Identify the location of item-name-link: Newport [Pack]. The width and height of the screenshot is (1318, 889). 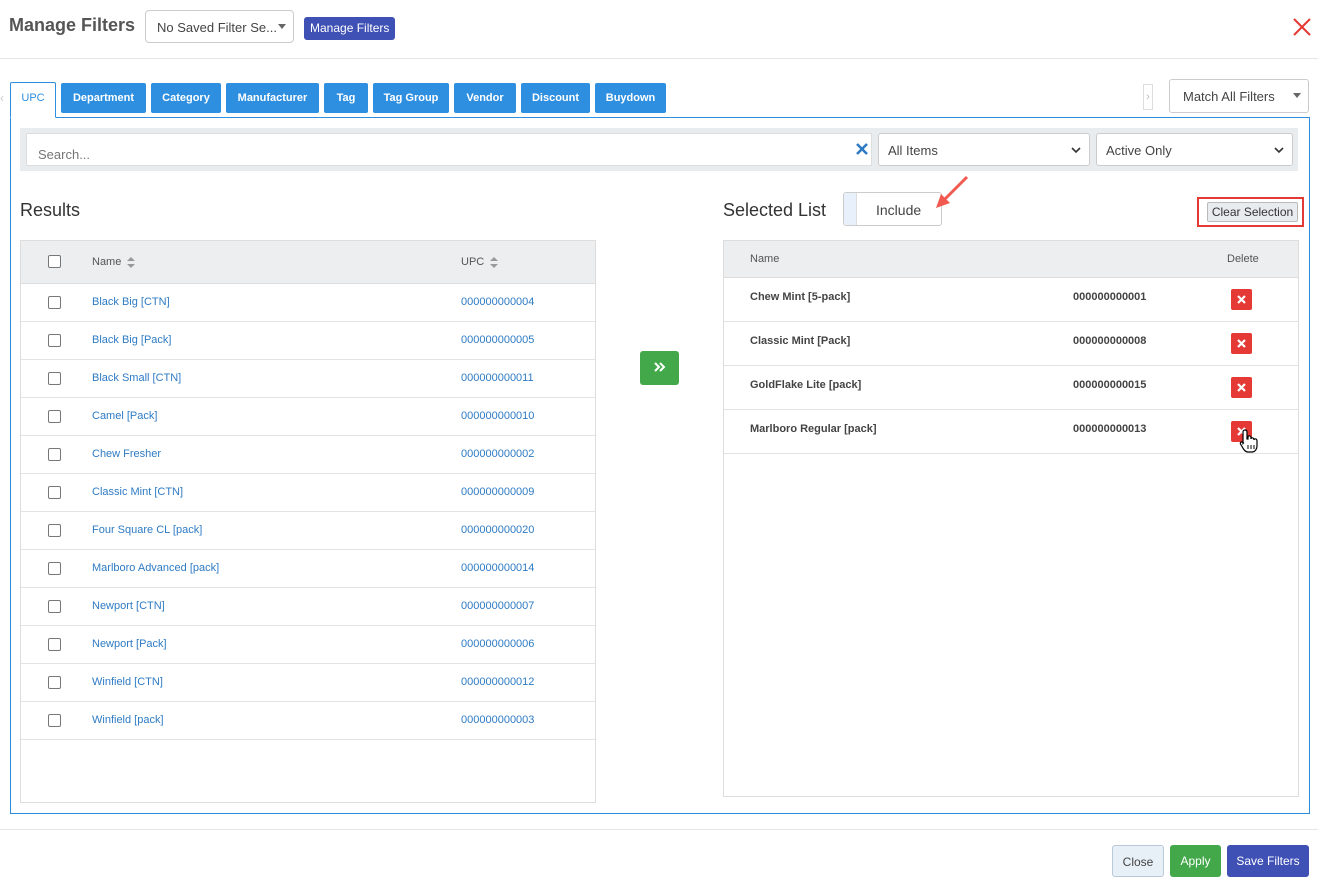
(129, 644).